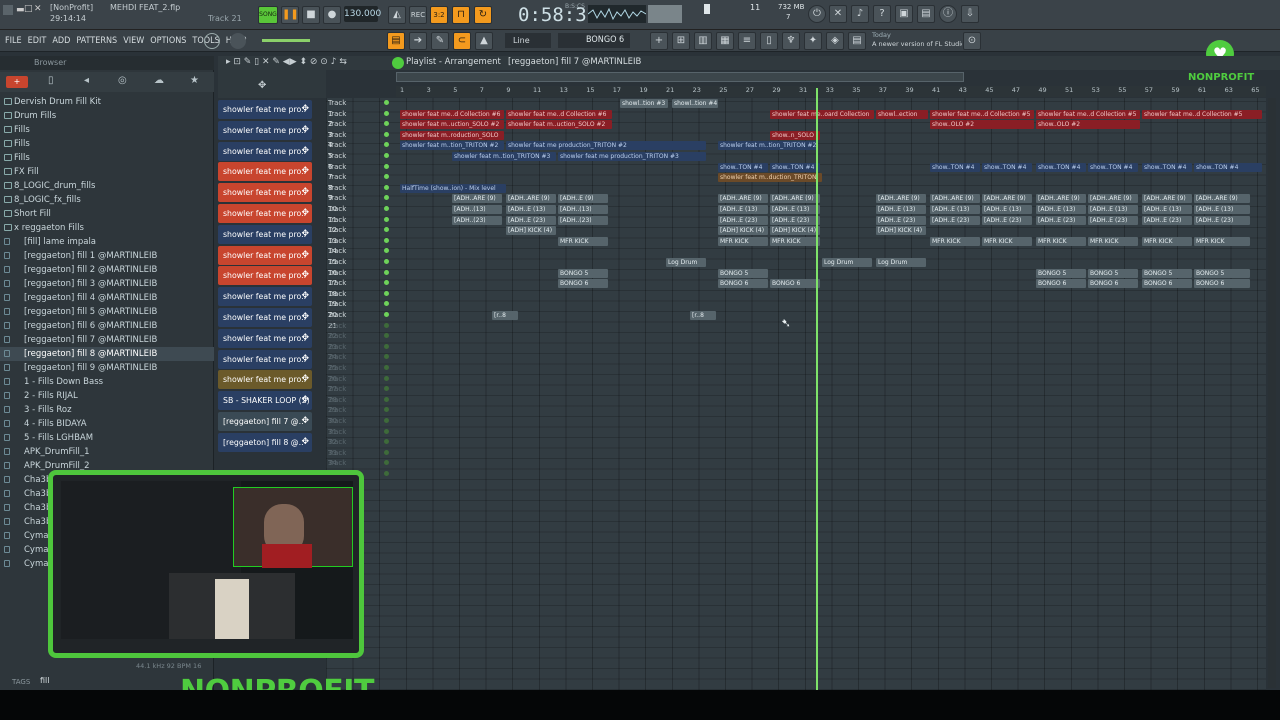 The height and width of the screenshot is (720, 1280). What do you see at coordinates (337, 458) in the screenshot?
I see `track-label: Track 34` at bounding box center [337, 458].